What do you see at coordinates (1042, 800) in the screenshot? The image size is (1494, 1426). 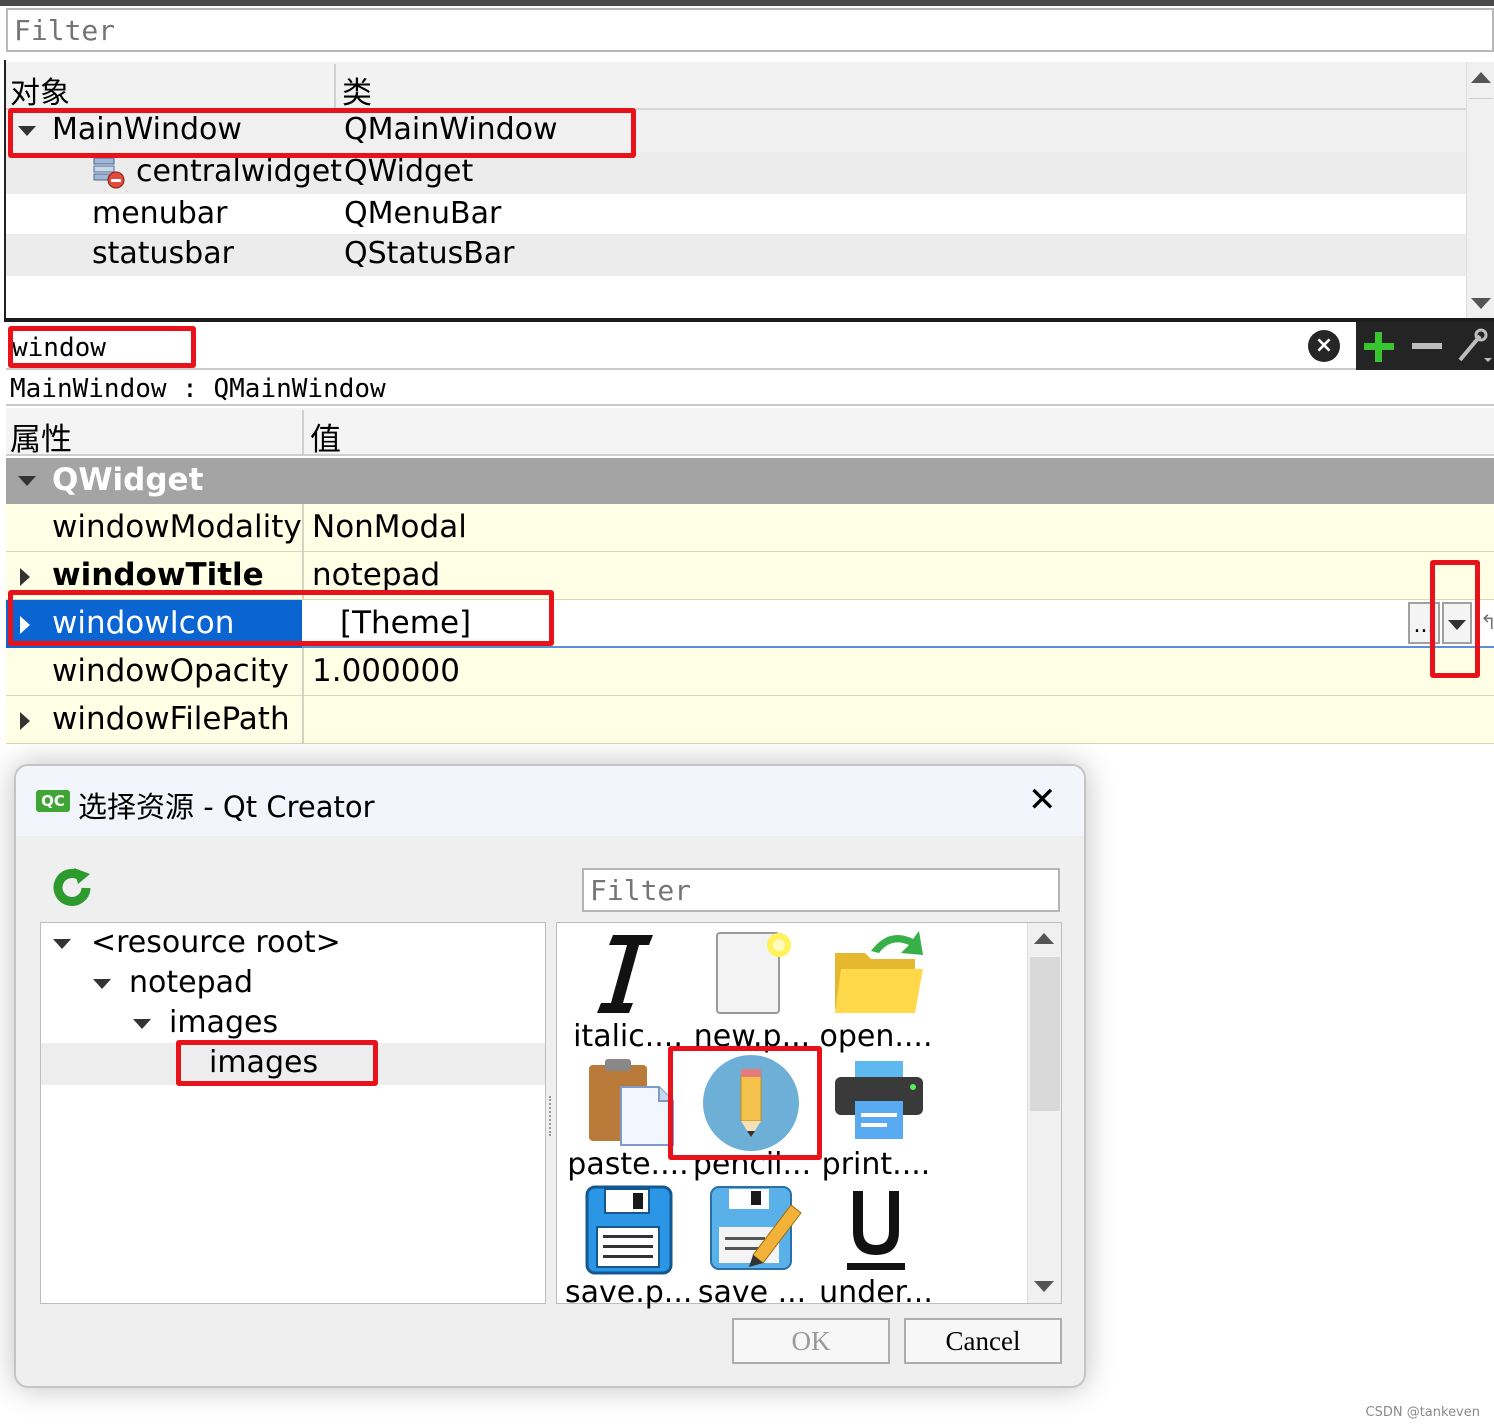 I see `close-icon: ✕` at bounding box center [1042, 800].